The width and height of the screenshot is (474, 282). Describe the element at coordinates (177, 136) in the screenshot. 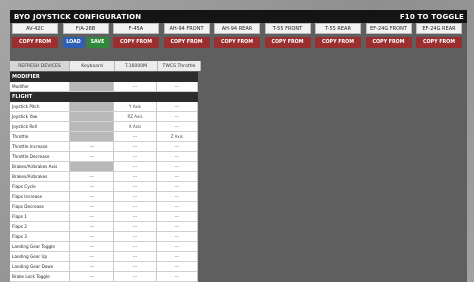

I see `twcs-binding-cell: Z Axis` at that location.